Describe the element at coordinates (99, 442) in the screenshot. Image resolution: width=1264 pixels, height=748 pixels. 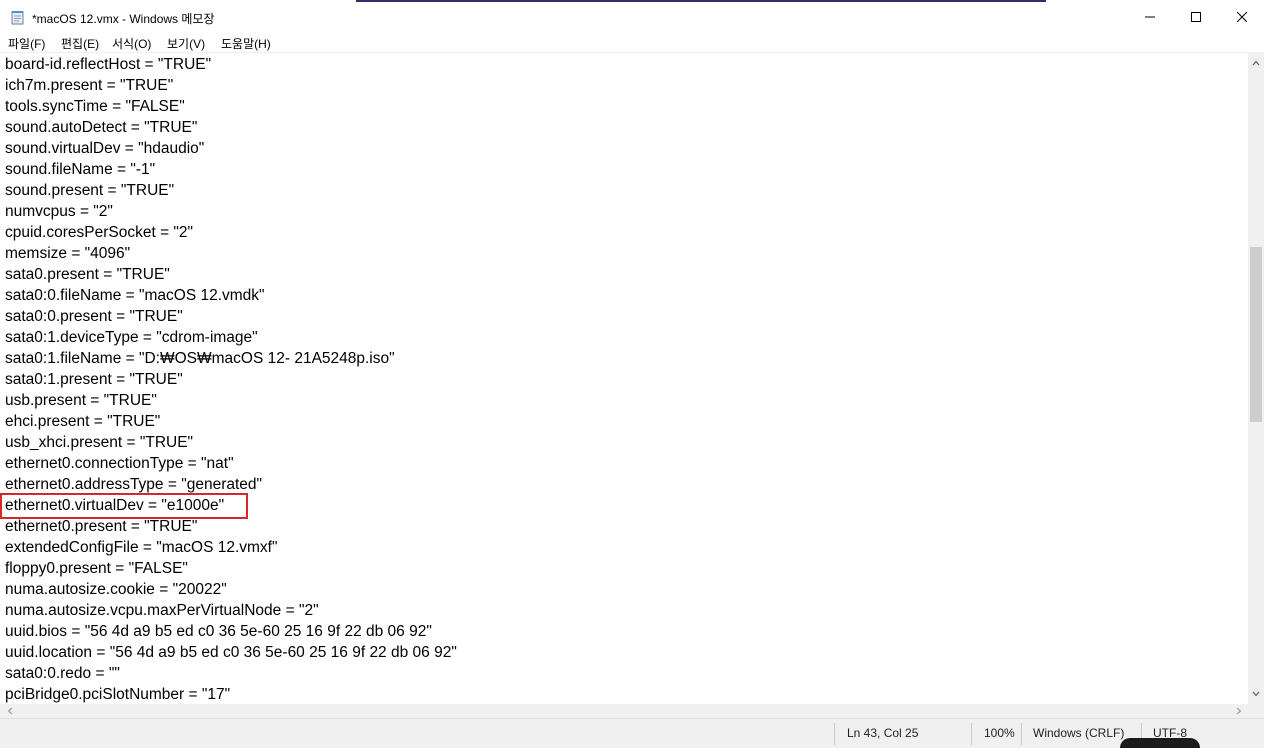
I see `editor-line: usb_xhci.present = "TRUE"` at that location.